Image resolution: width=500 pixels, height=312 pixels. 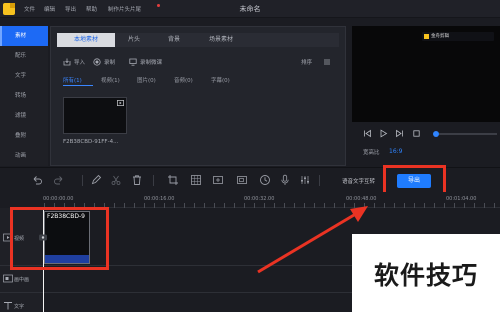 I want to click on lesson-record-icon, so click(x=133, y=62).